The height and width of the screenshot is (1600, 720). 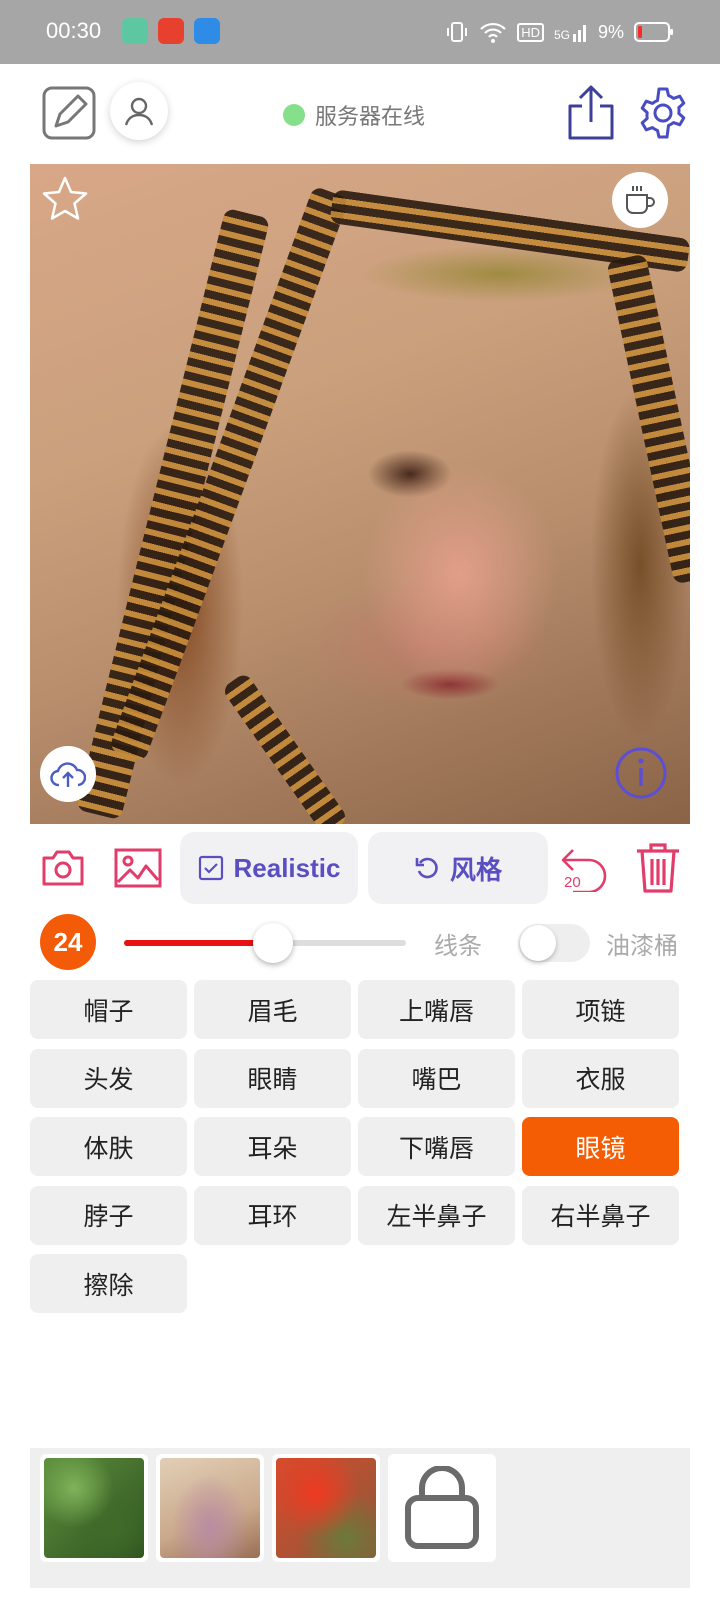 I want to click on mode-label: Realistic, so click(x=287, y=867).